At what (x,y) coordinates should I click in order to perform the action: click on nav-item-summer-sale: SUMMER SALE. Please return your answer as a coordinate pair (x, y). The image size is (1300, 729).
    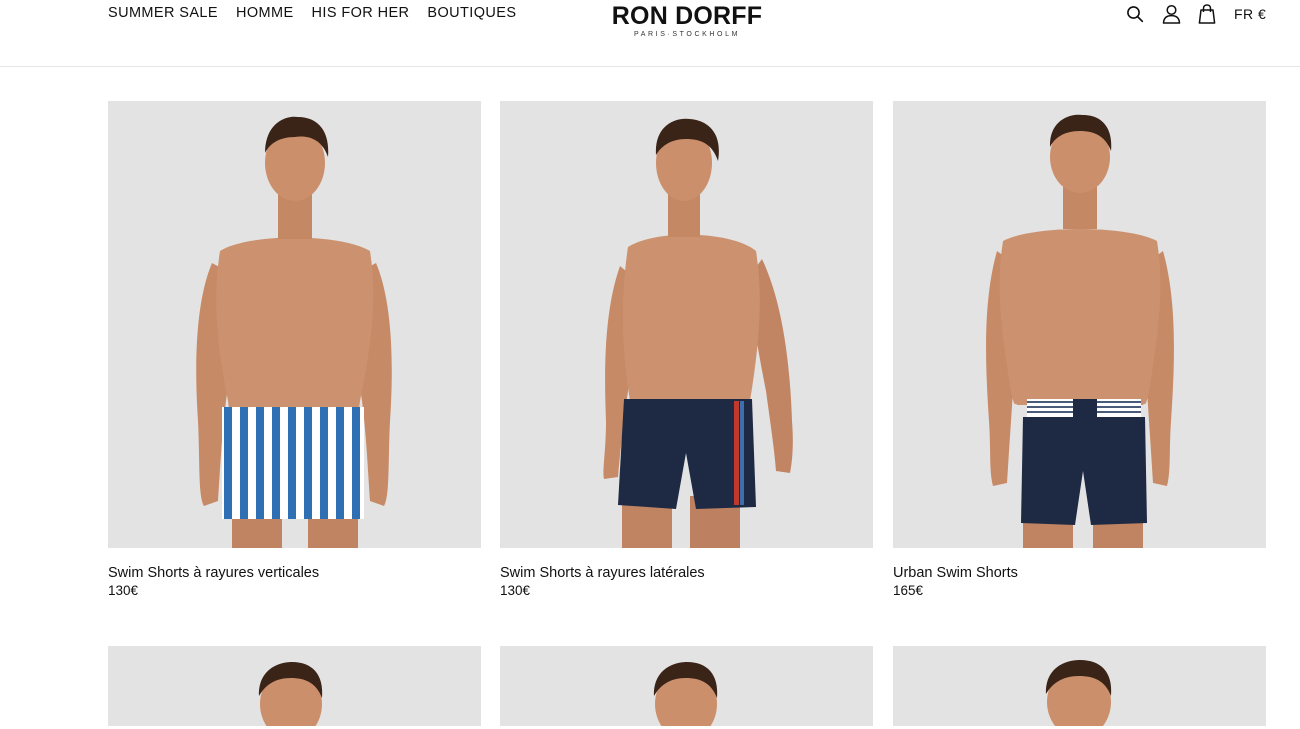
    Looking at the image, I should click on (163, 13).